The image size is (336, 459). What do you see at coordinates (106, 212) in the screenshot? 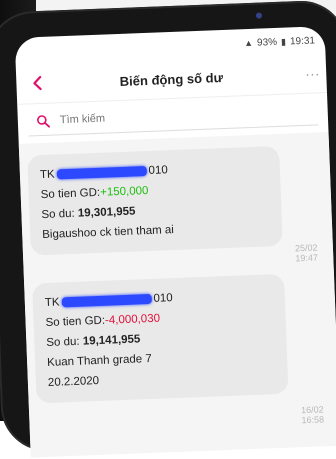
I see `balance-value: 19,301,955` at bounding box center [106, 212].